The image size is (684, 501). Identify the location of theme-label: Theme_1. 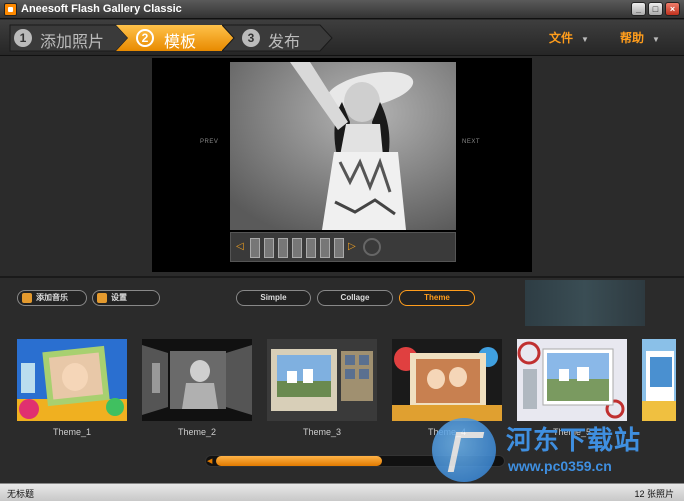
(72, 432).